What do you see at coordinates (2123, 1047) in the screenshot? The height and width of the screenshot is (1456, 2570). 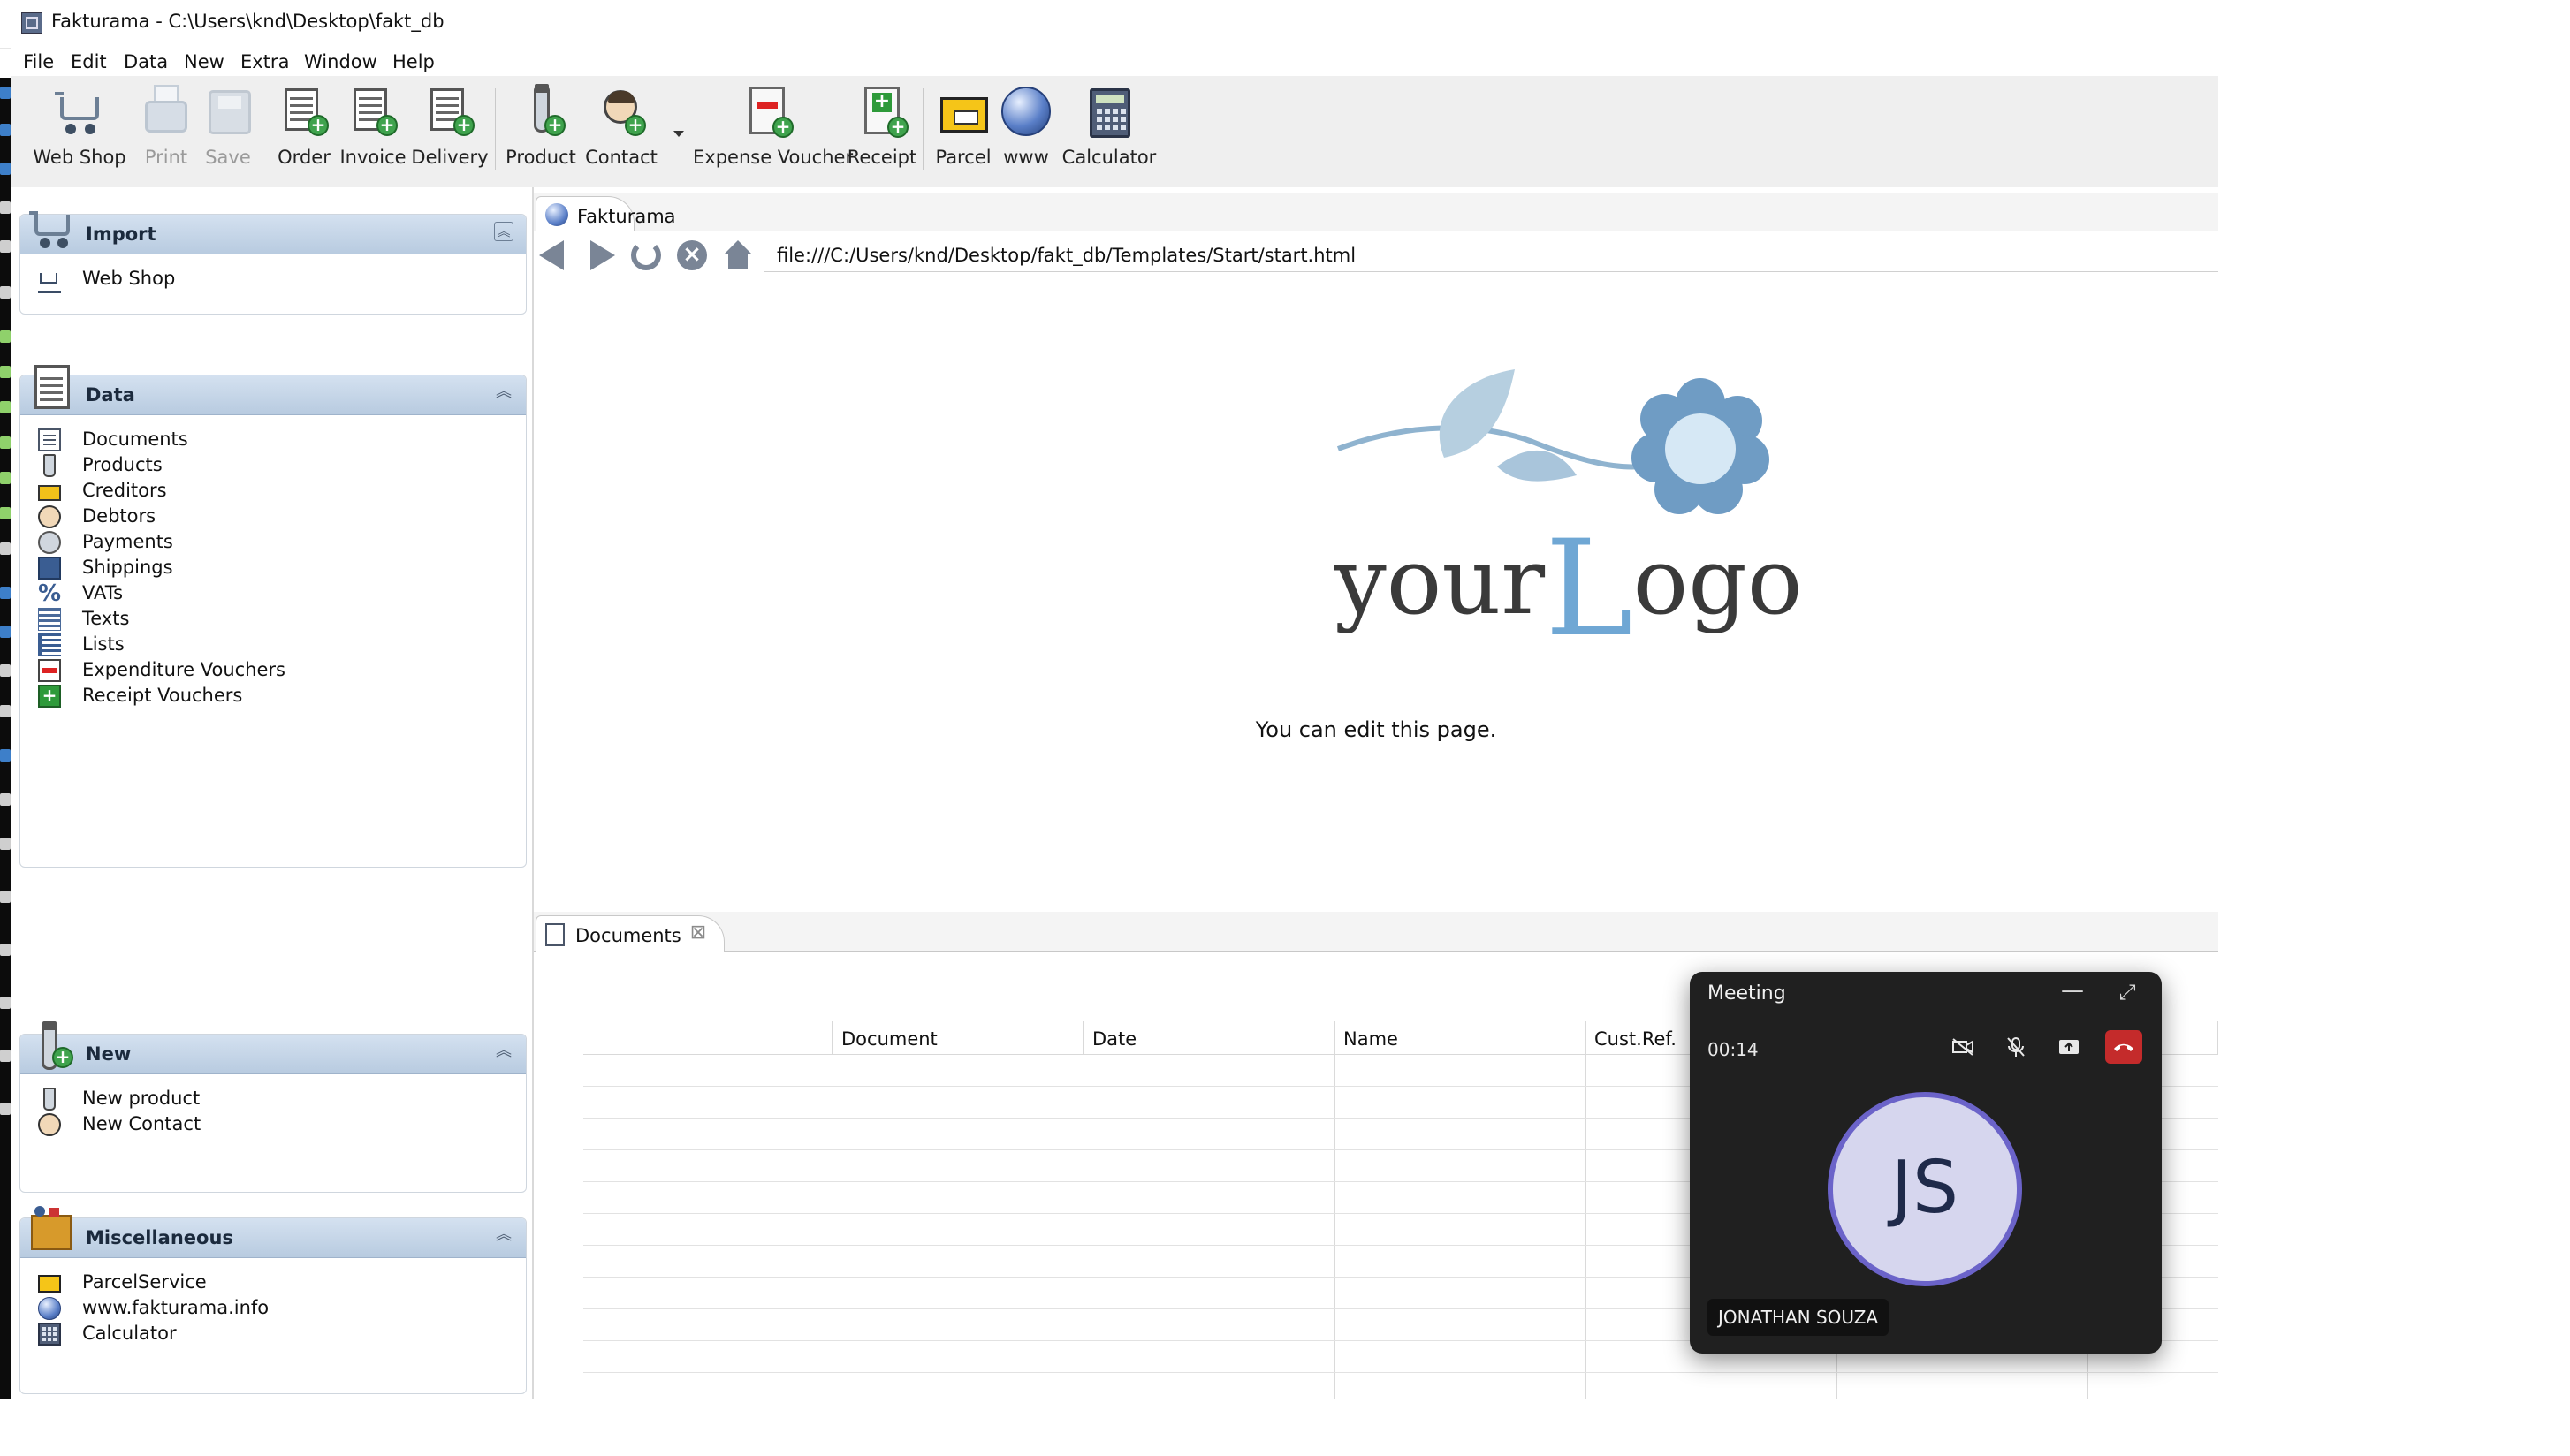 I see `end-call-button` at bounding box center [2123, 1047].